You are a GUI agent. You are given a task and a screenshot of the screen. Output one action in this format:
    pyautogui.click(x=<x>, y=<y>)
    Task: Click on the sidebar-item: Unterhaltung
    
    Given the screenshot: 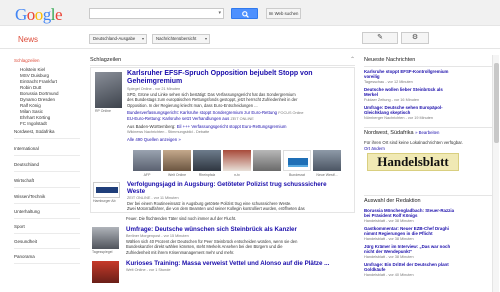 What is the action you would take?
    pyautogui.click(x=27, y=211)
    